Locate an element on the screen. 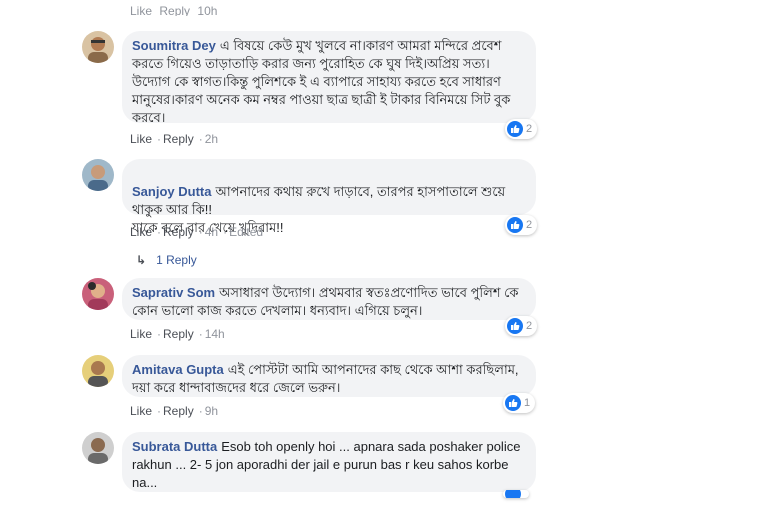 The height and width of the screenshot is (520, 782). previous-comment-actions: Like Reply 10h is located at coordinates (175, 10).